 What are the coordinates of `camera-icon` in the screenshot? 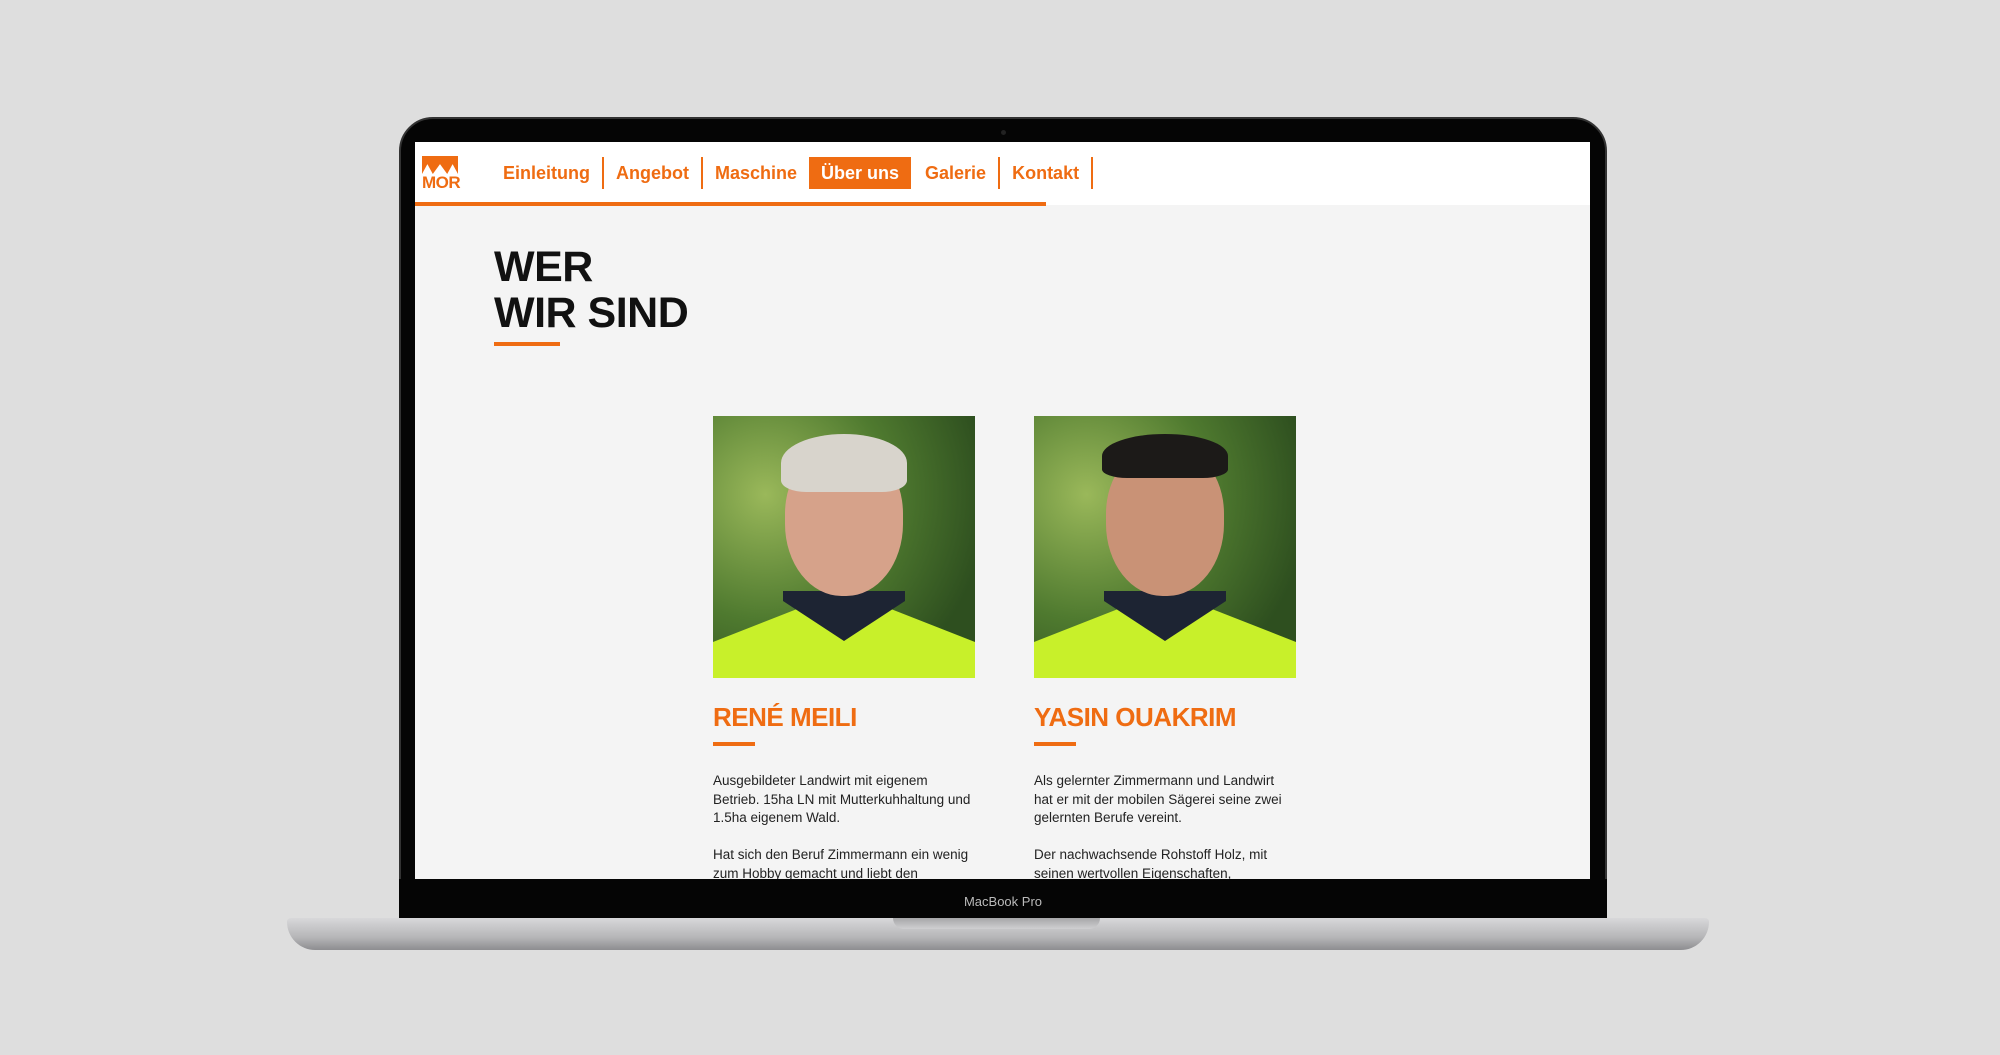 It's located at (1003, 132).